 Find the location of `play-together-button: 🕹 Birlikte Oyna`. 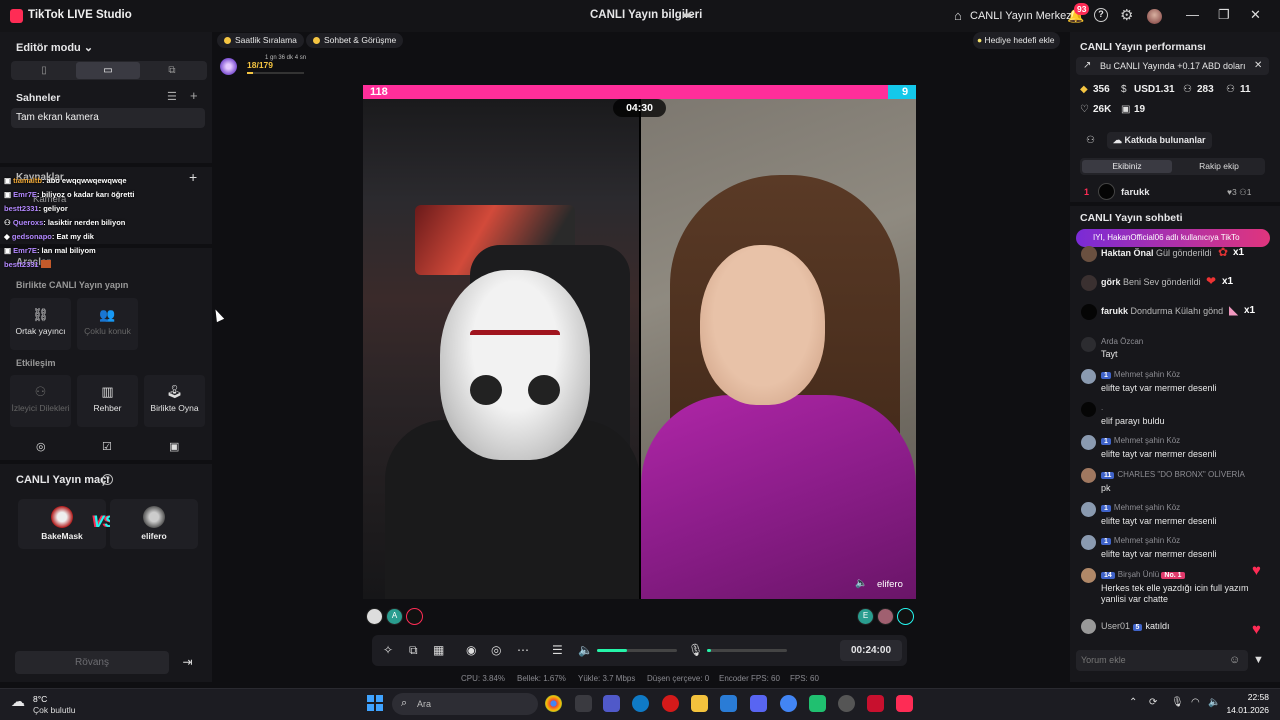

play-together-button: 🕹 Birlikte Oyna is located at coordinates (174, 401).